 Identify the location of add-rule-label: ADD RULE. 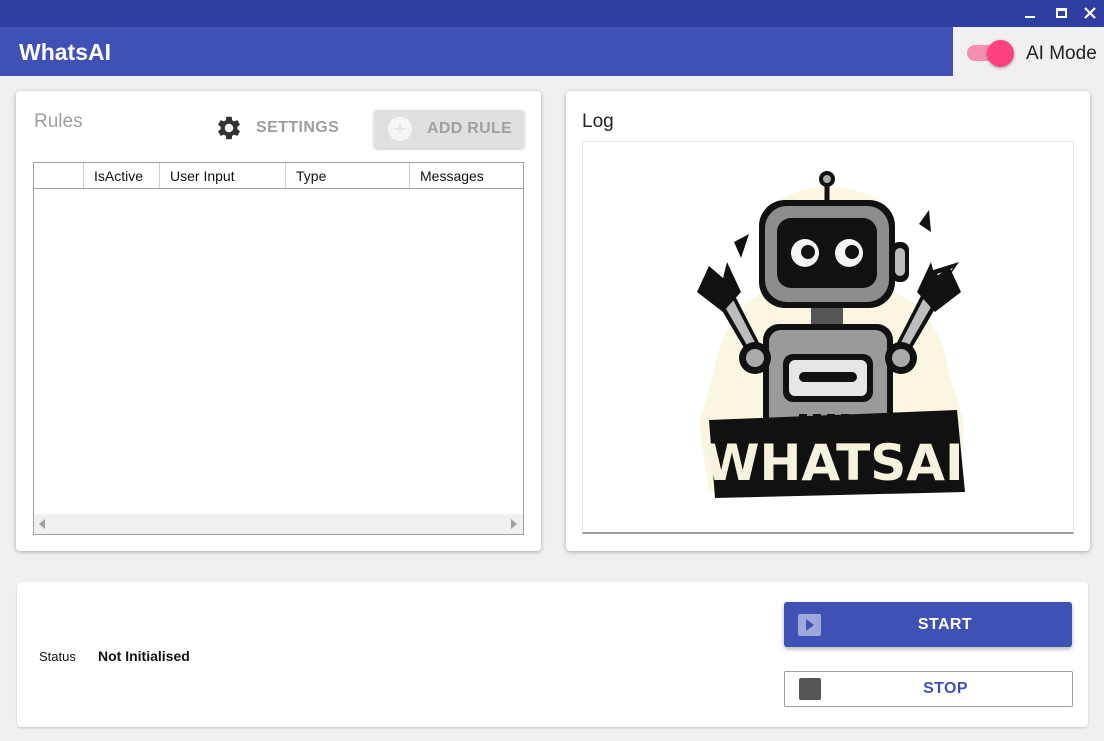
(470, 128).